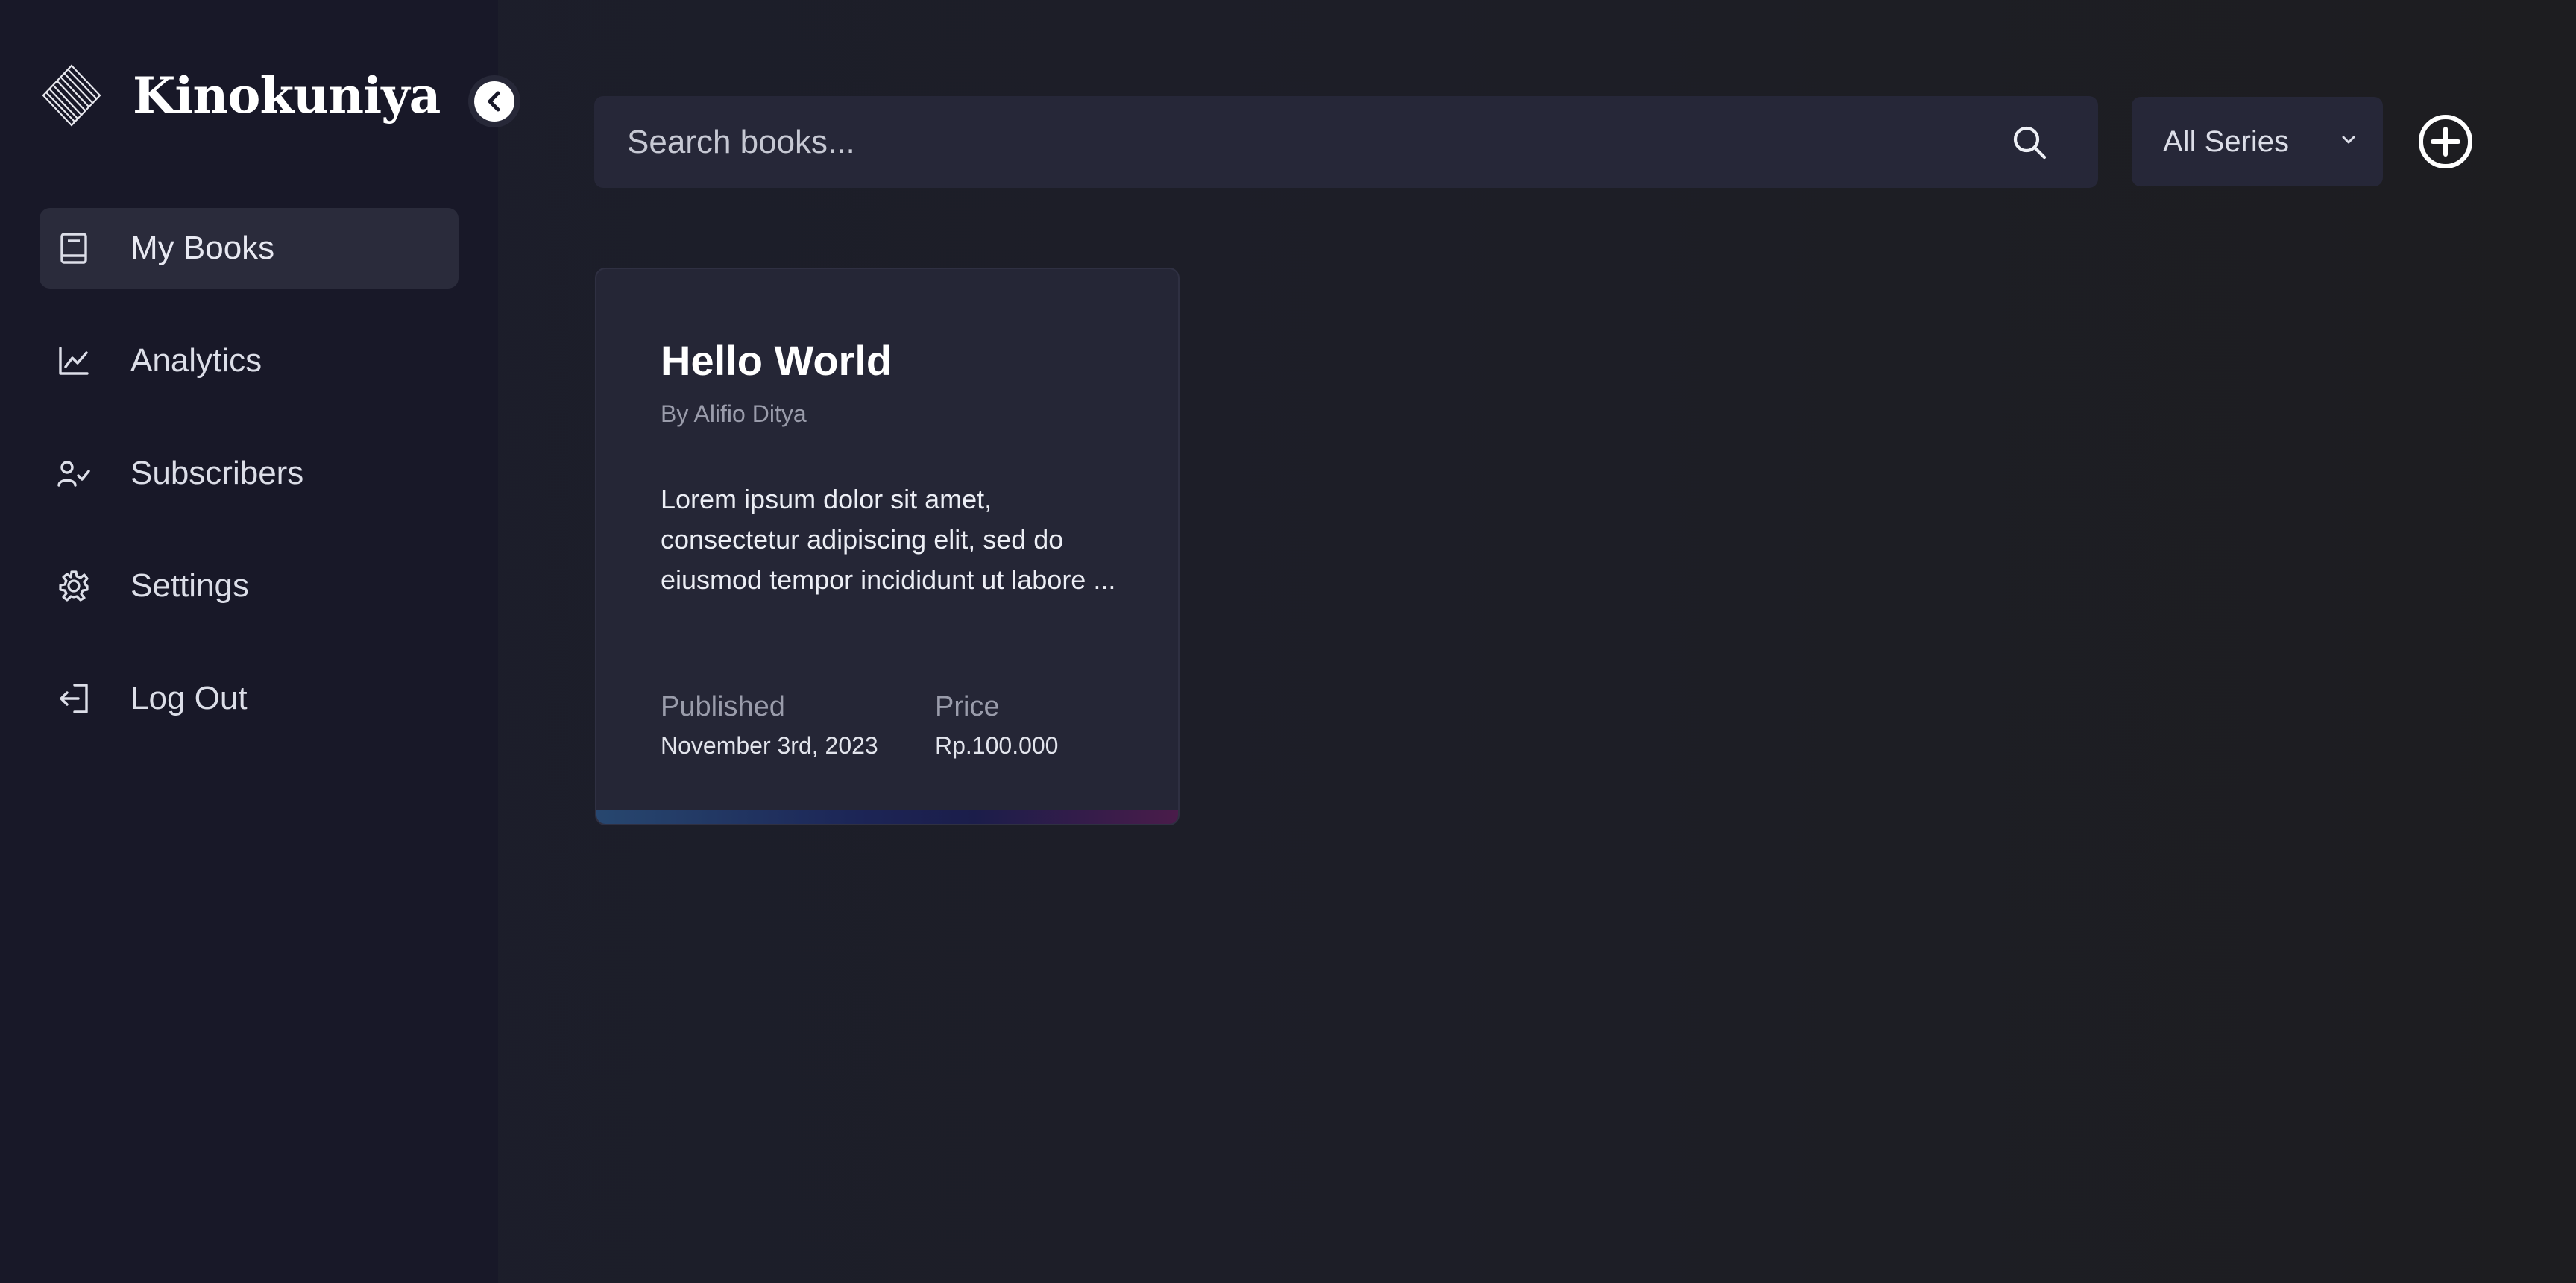 This screenshot has height=1283, width=2576. I want to click on logout-icon, so click(74, 698).